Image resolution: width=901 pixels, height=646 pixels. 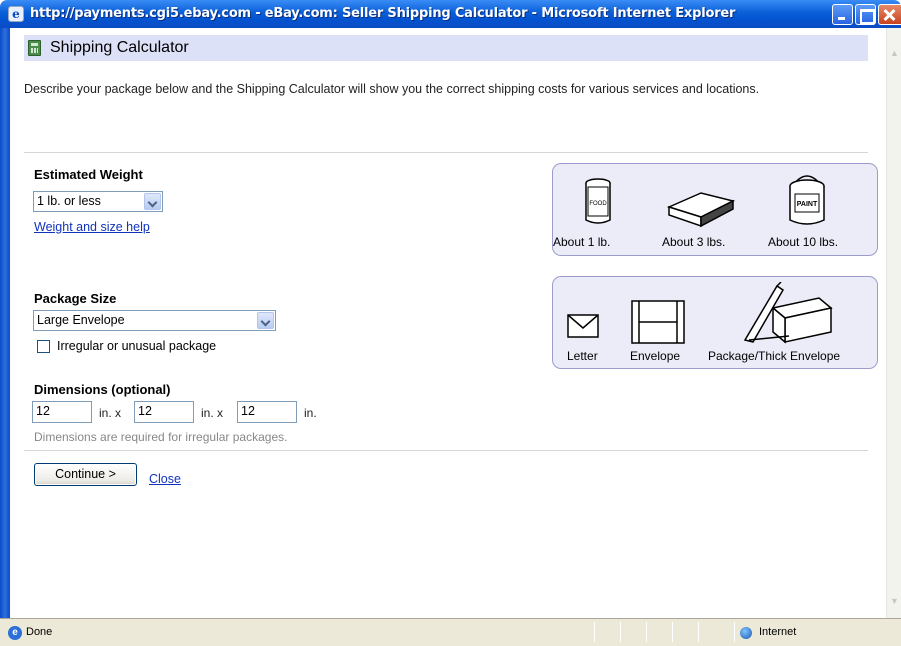 I want to click on page-title: Shipping Calculator, so click(x=119, y=47).